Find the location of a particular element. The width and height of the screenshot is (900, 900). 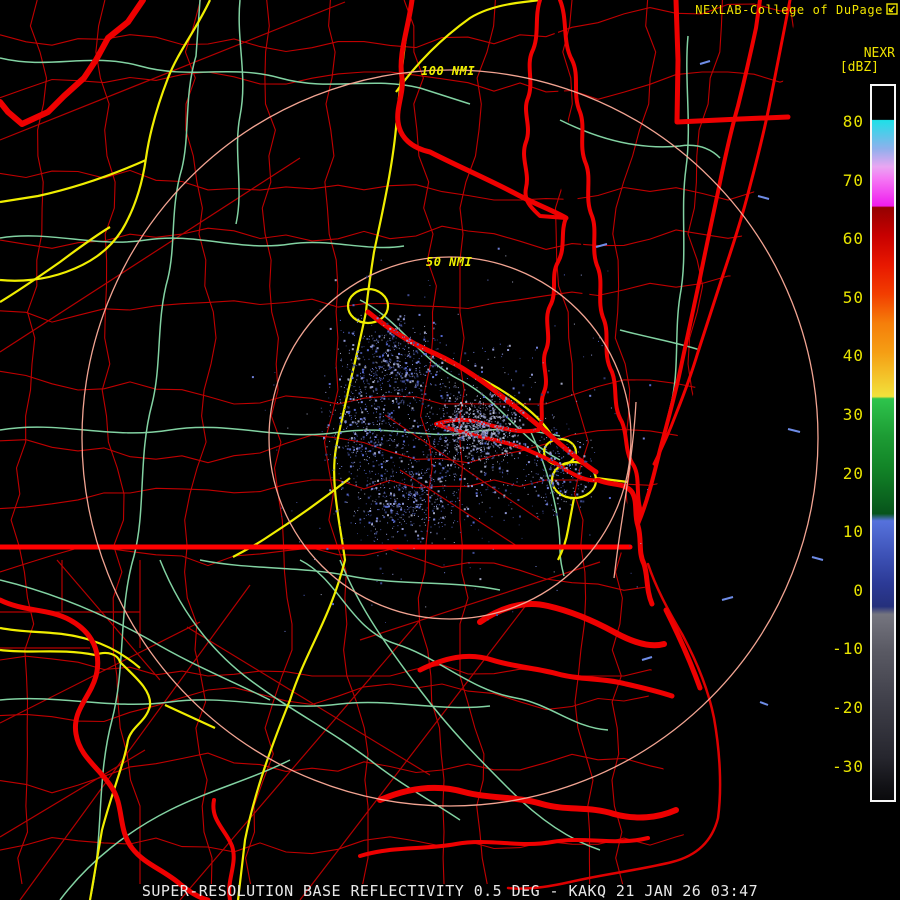

colorbar-tick: 30 is located at coordinates (853, 414).